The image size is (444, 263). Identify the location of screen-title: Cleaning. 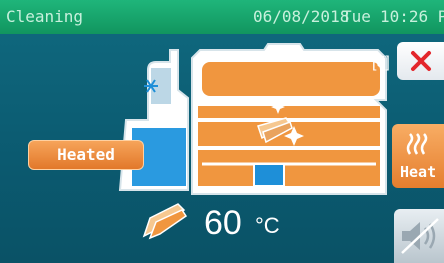
(45, 16).